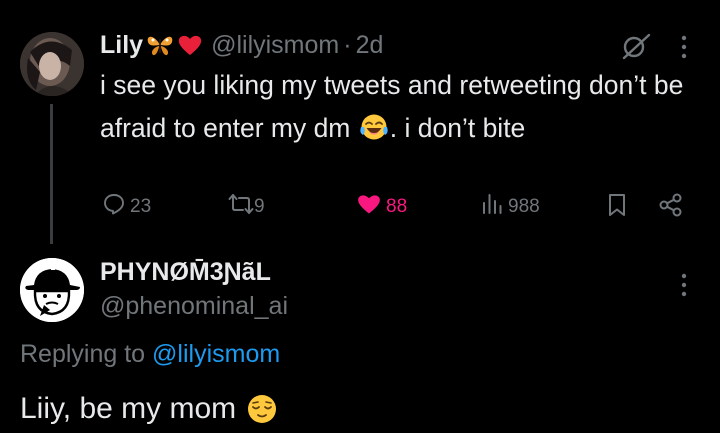  What do you see at coordinates (160, 45) in the screenshot?
I see `butterfly-icon` at bounding box center [160, 45].